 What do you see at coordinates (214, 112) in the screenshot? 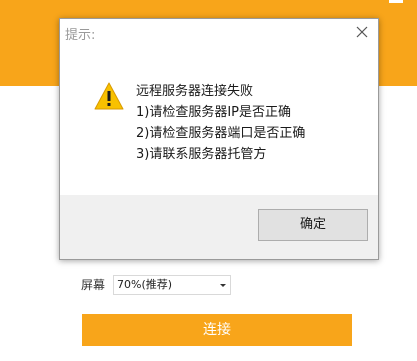
I see `message-line: 1)请检查服务器IP是否正确` at bounding box center [214, 112].